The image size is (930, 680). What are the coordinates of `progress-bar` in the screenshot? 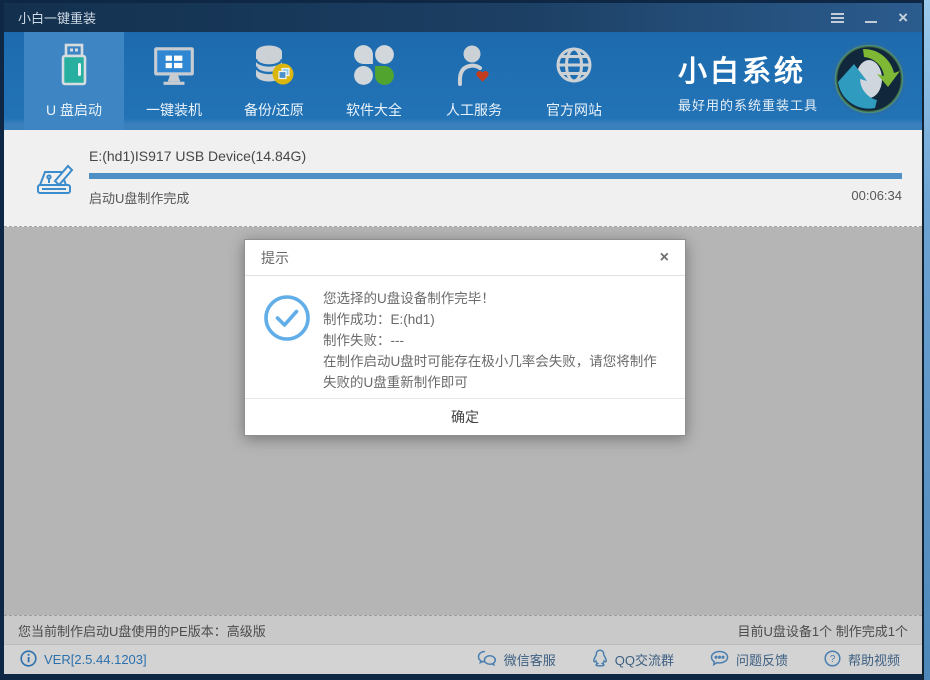 It's located at (495, 176).